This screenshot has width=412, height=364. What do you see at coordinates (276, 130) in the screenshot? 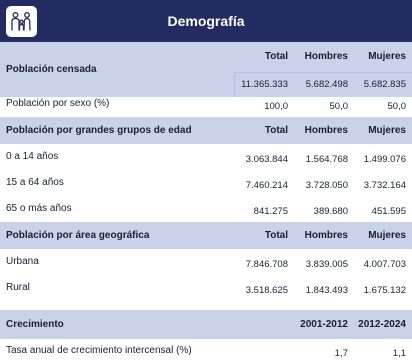
I see `age-col-total: Total` at bounding box center [276, 130].